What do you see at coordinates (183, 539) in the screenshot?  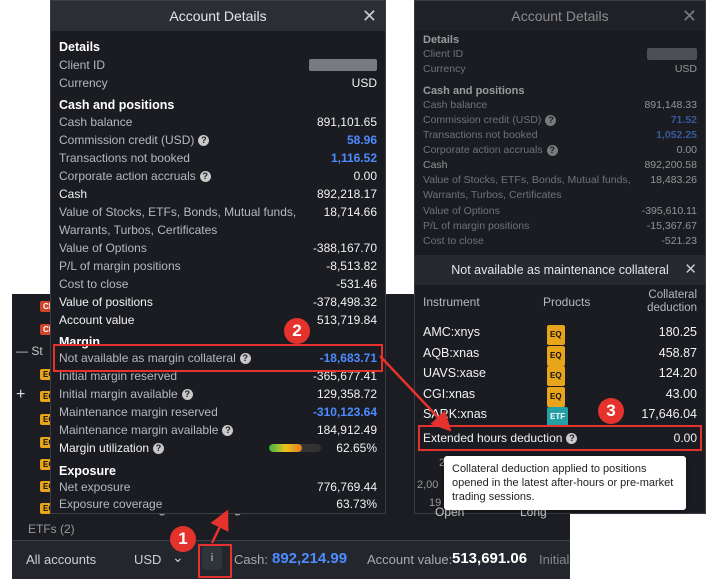 I see `callout-1: 1` at bounding box center [183, 539].